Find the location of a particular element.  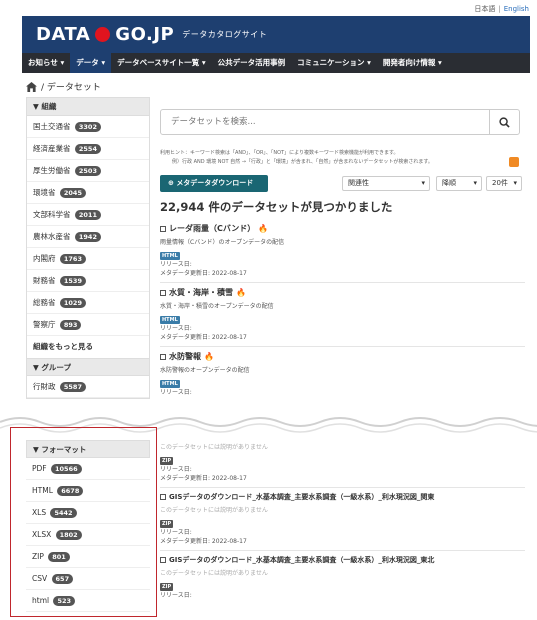

home-icon is located at coordinates (31, 86).